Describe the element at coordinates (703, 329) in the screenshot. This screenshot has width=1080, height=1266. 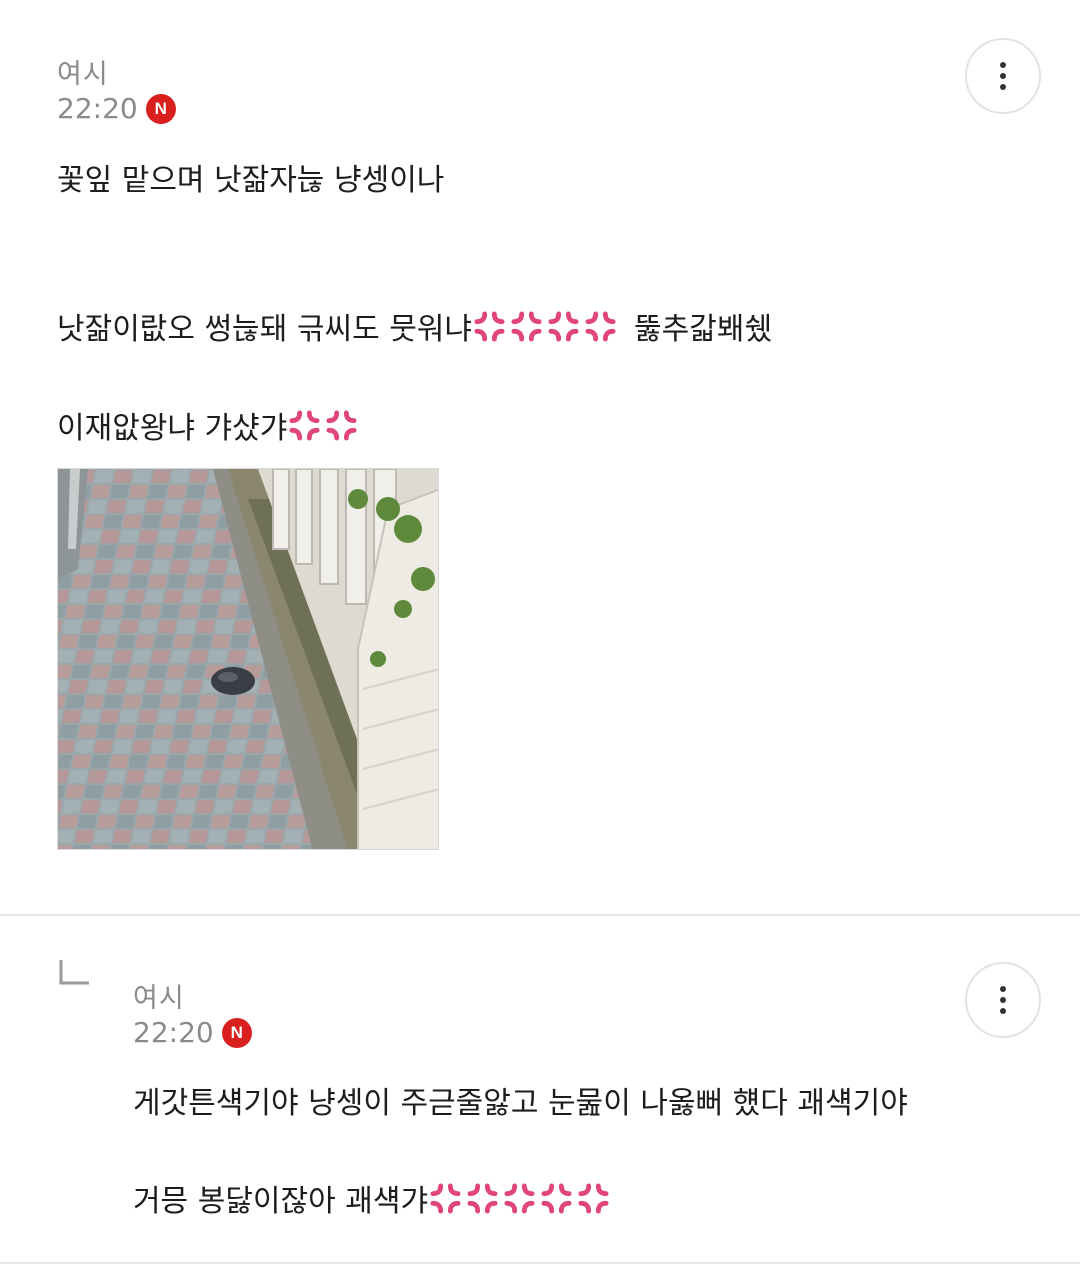
I see `comment-text: 뚫추갋봬쉤` at that location.